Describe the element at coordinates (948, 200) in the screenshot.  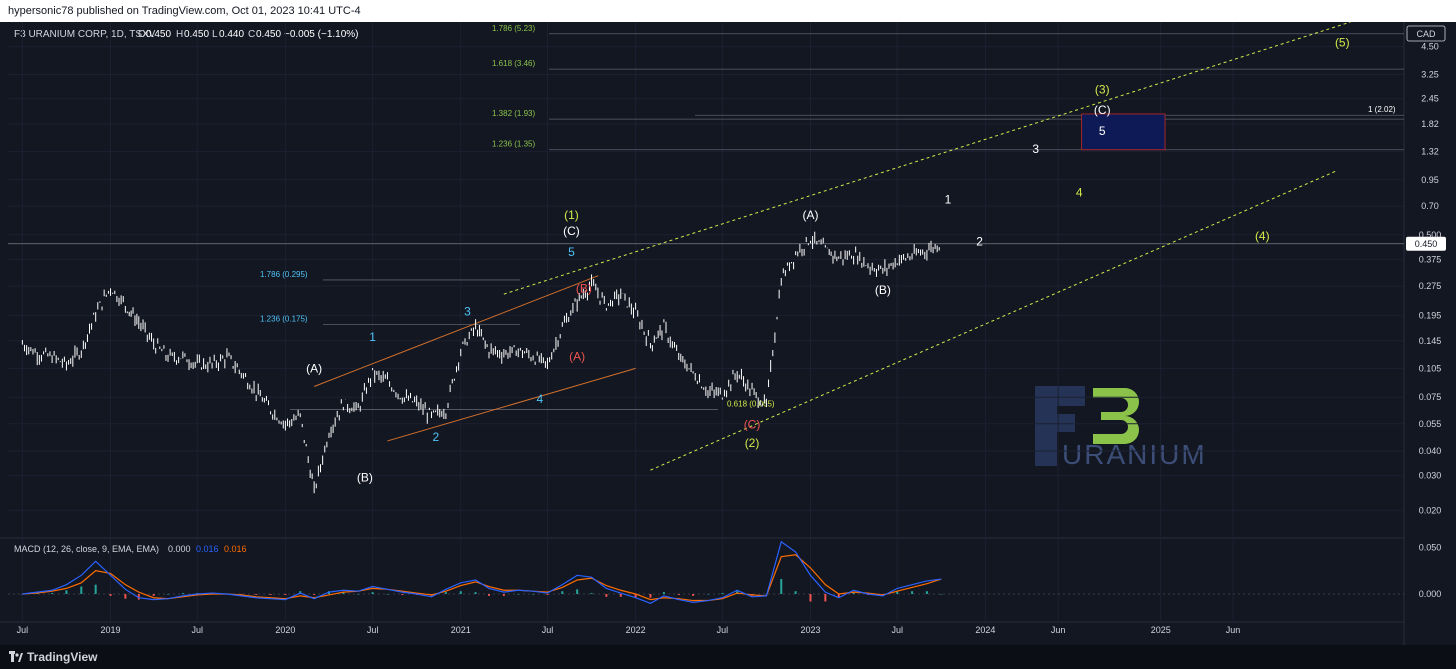
I see `wave-label: 1` at that location.